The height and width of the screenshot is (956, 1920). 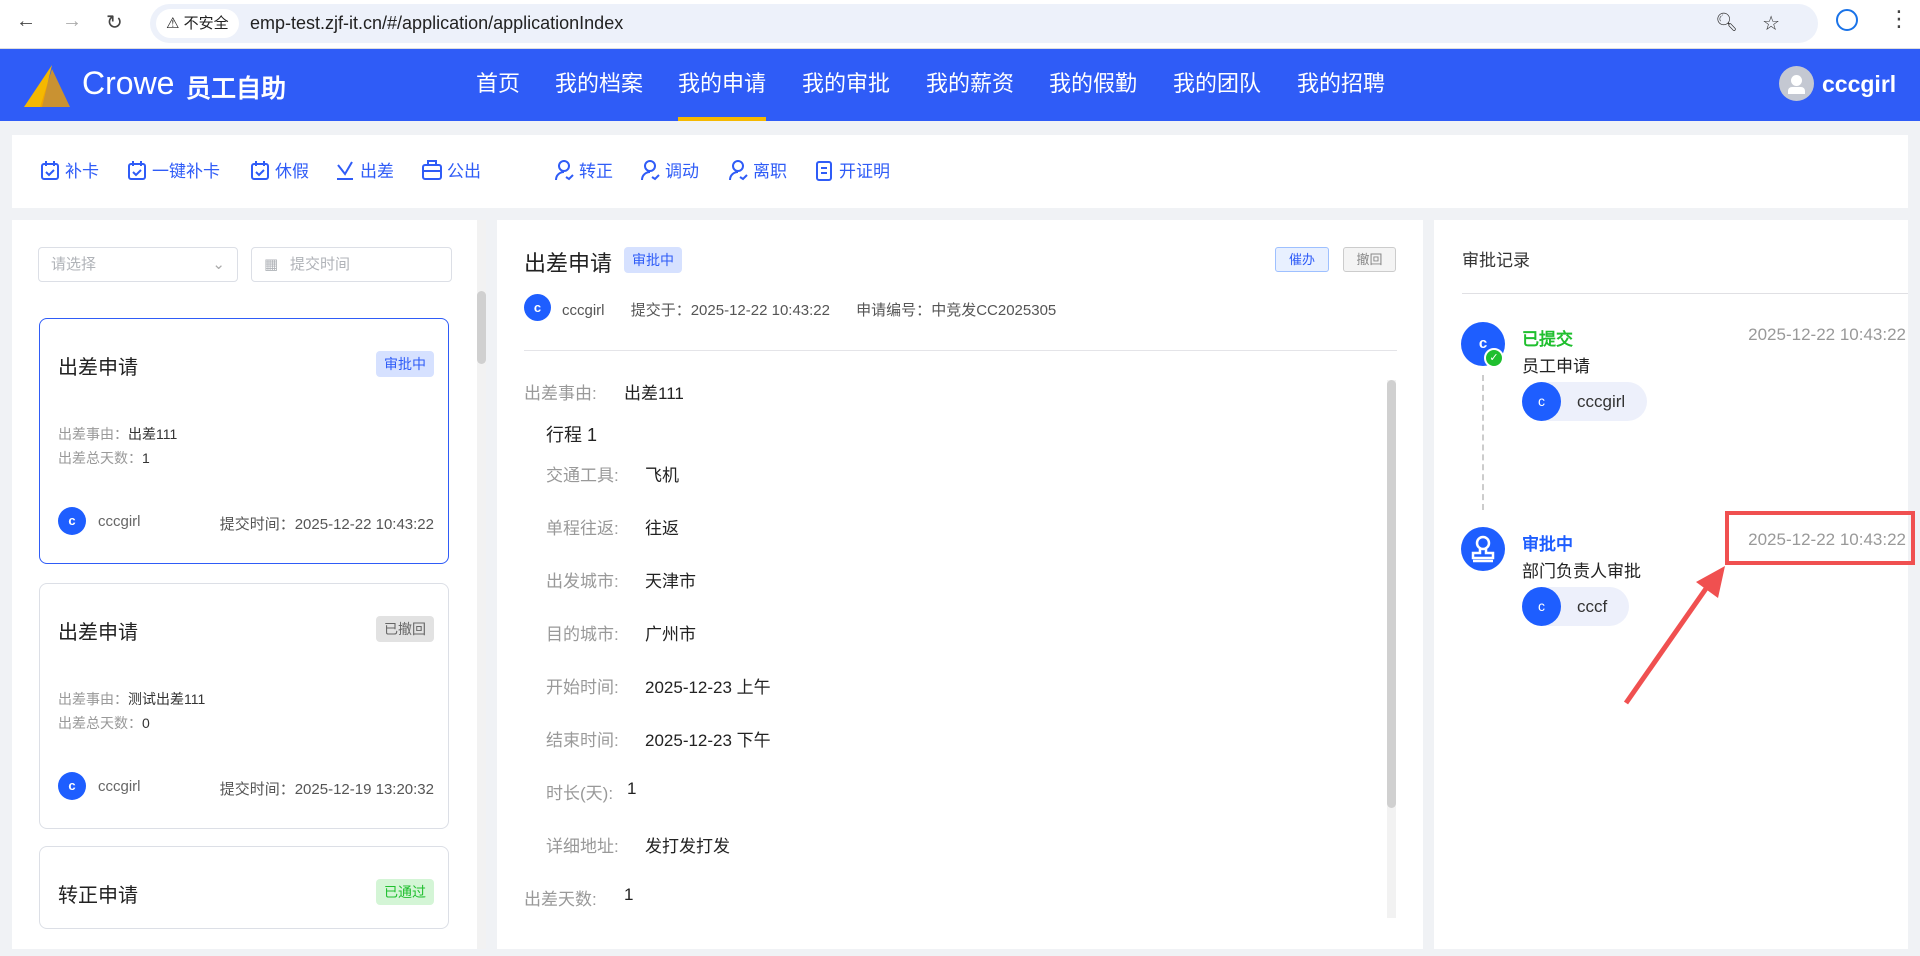 I want to click on nav-item: 我的申请, so click(x=722, y=85).